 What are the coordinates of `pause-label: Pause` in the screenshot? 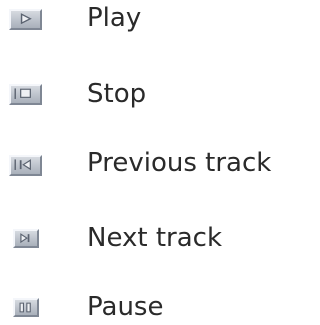 It's located at (125, 307).